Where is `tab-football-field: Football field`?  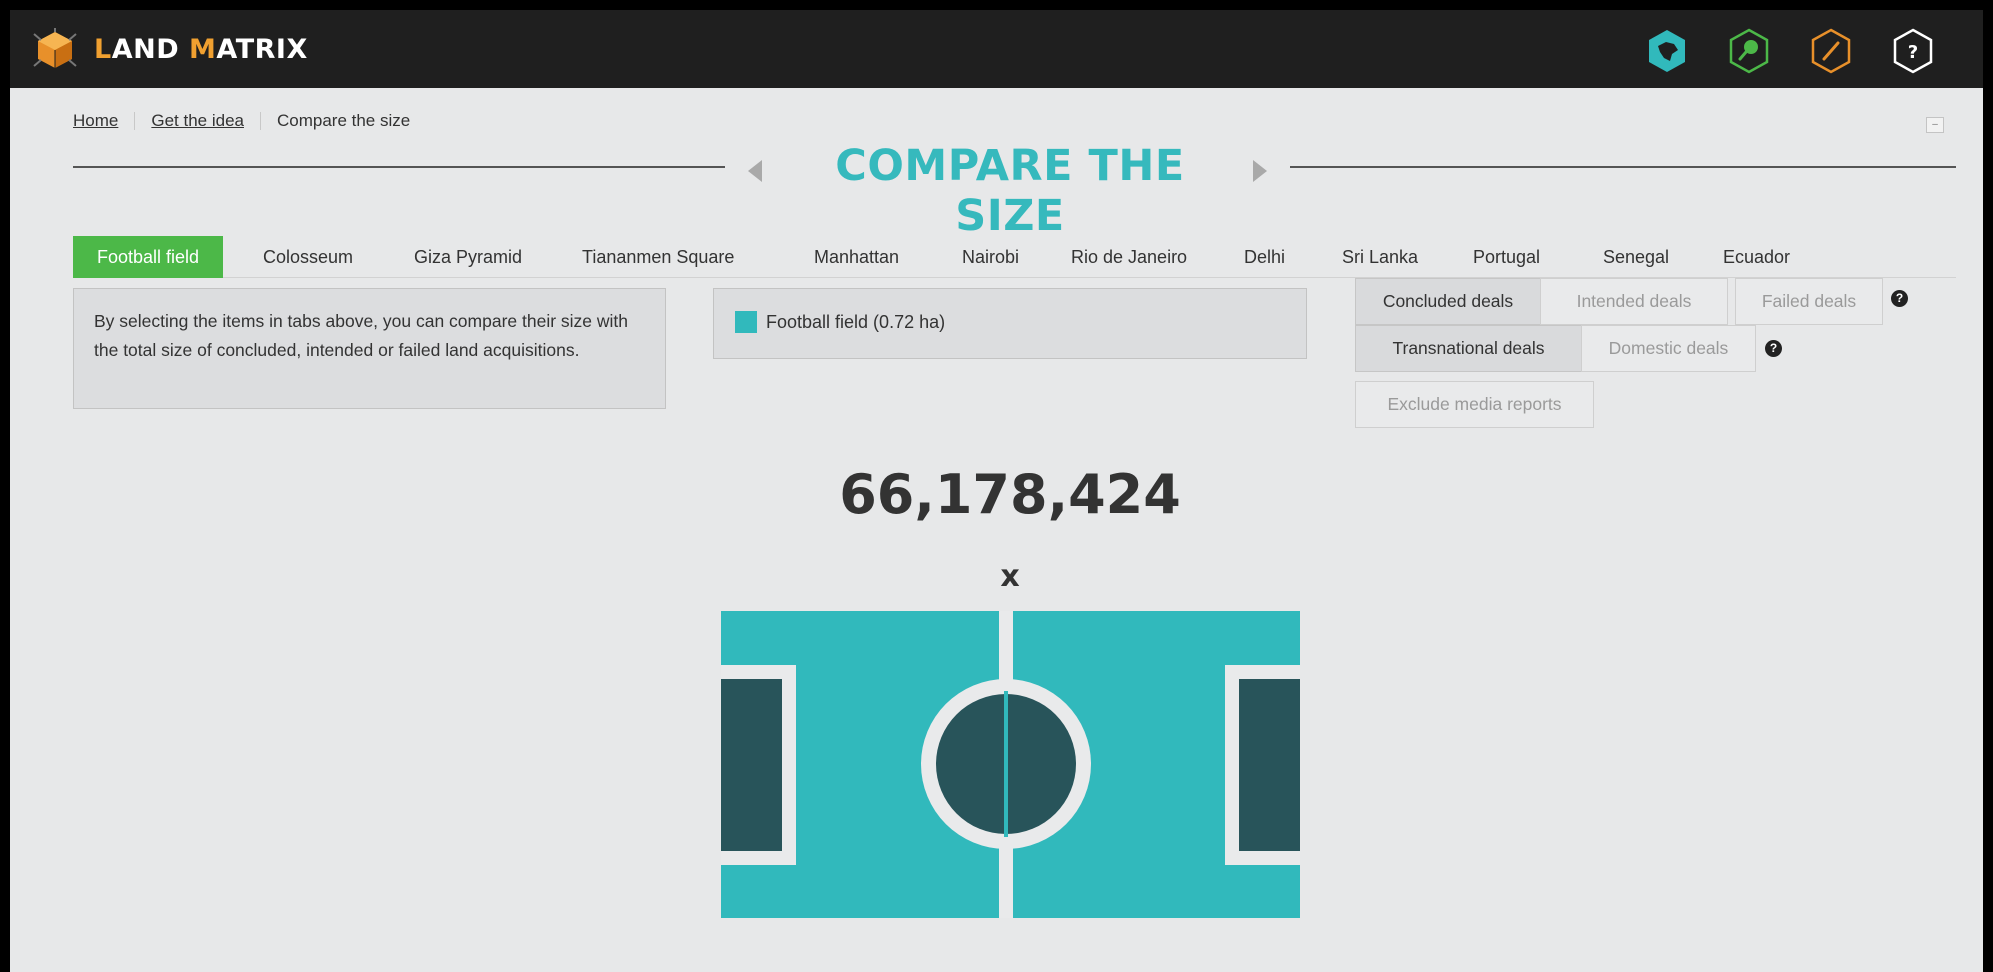
tab-football-field: Football field is located at coordinates (148, 257).